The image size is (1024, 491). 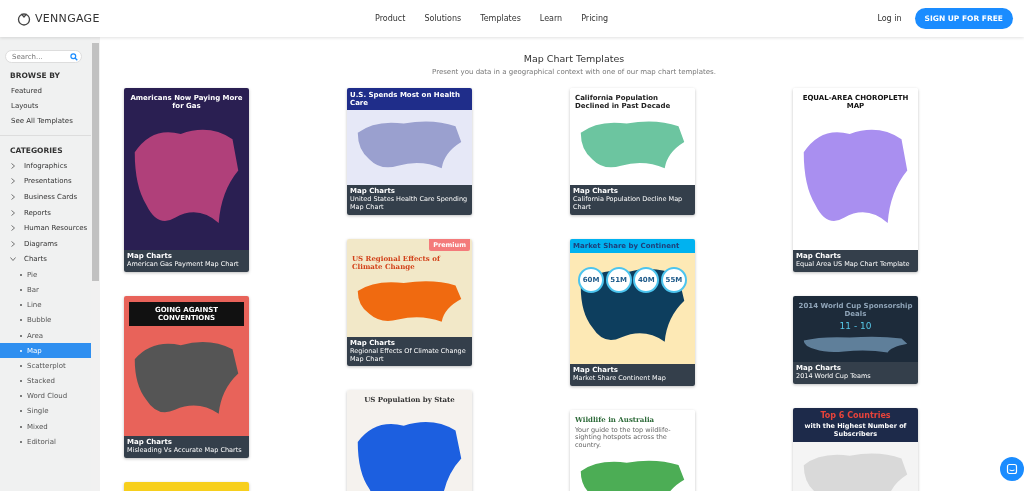 I want to click on nav-link: Solutions, so click(x=443, y=18).